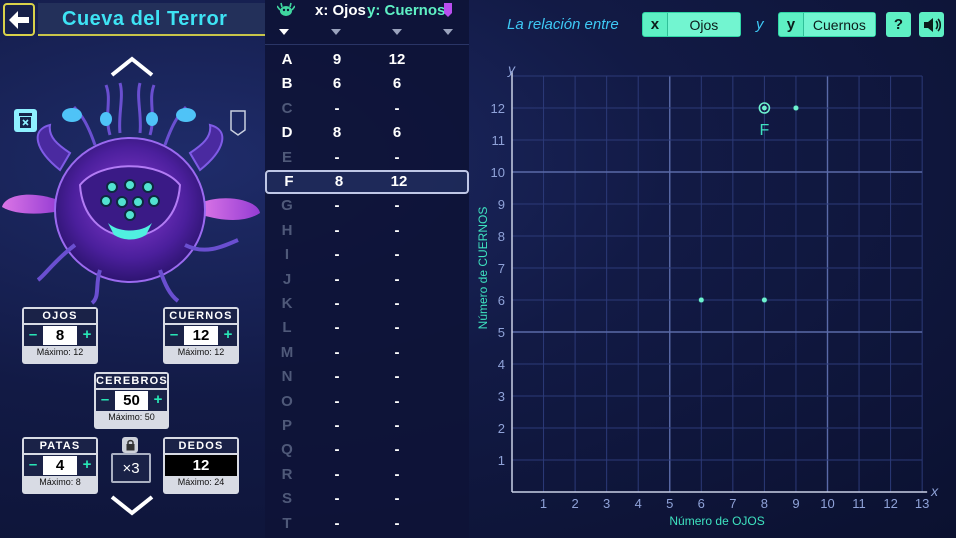 The image size is (956, 538). Describe the element at coordinates (397, 84) in the screenshot. I see `row-y-value: 6` at that location.